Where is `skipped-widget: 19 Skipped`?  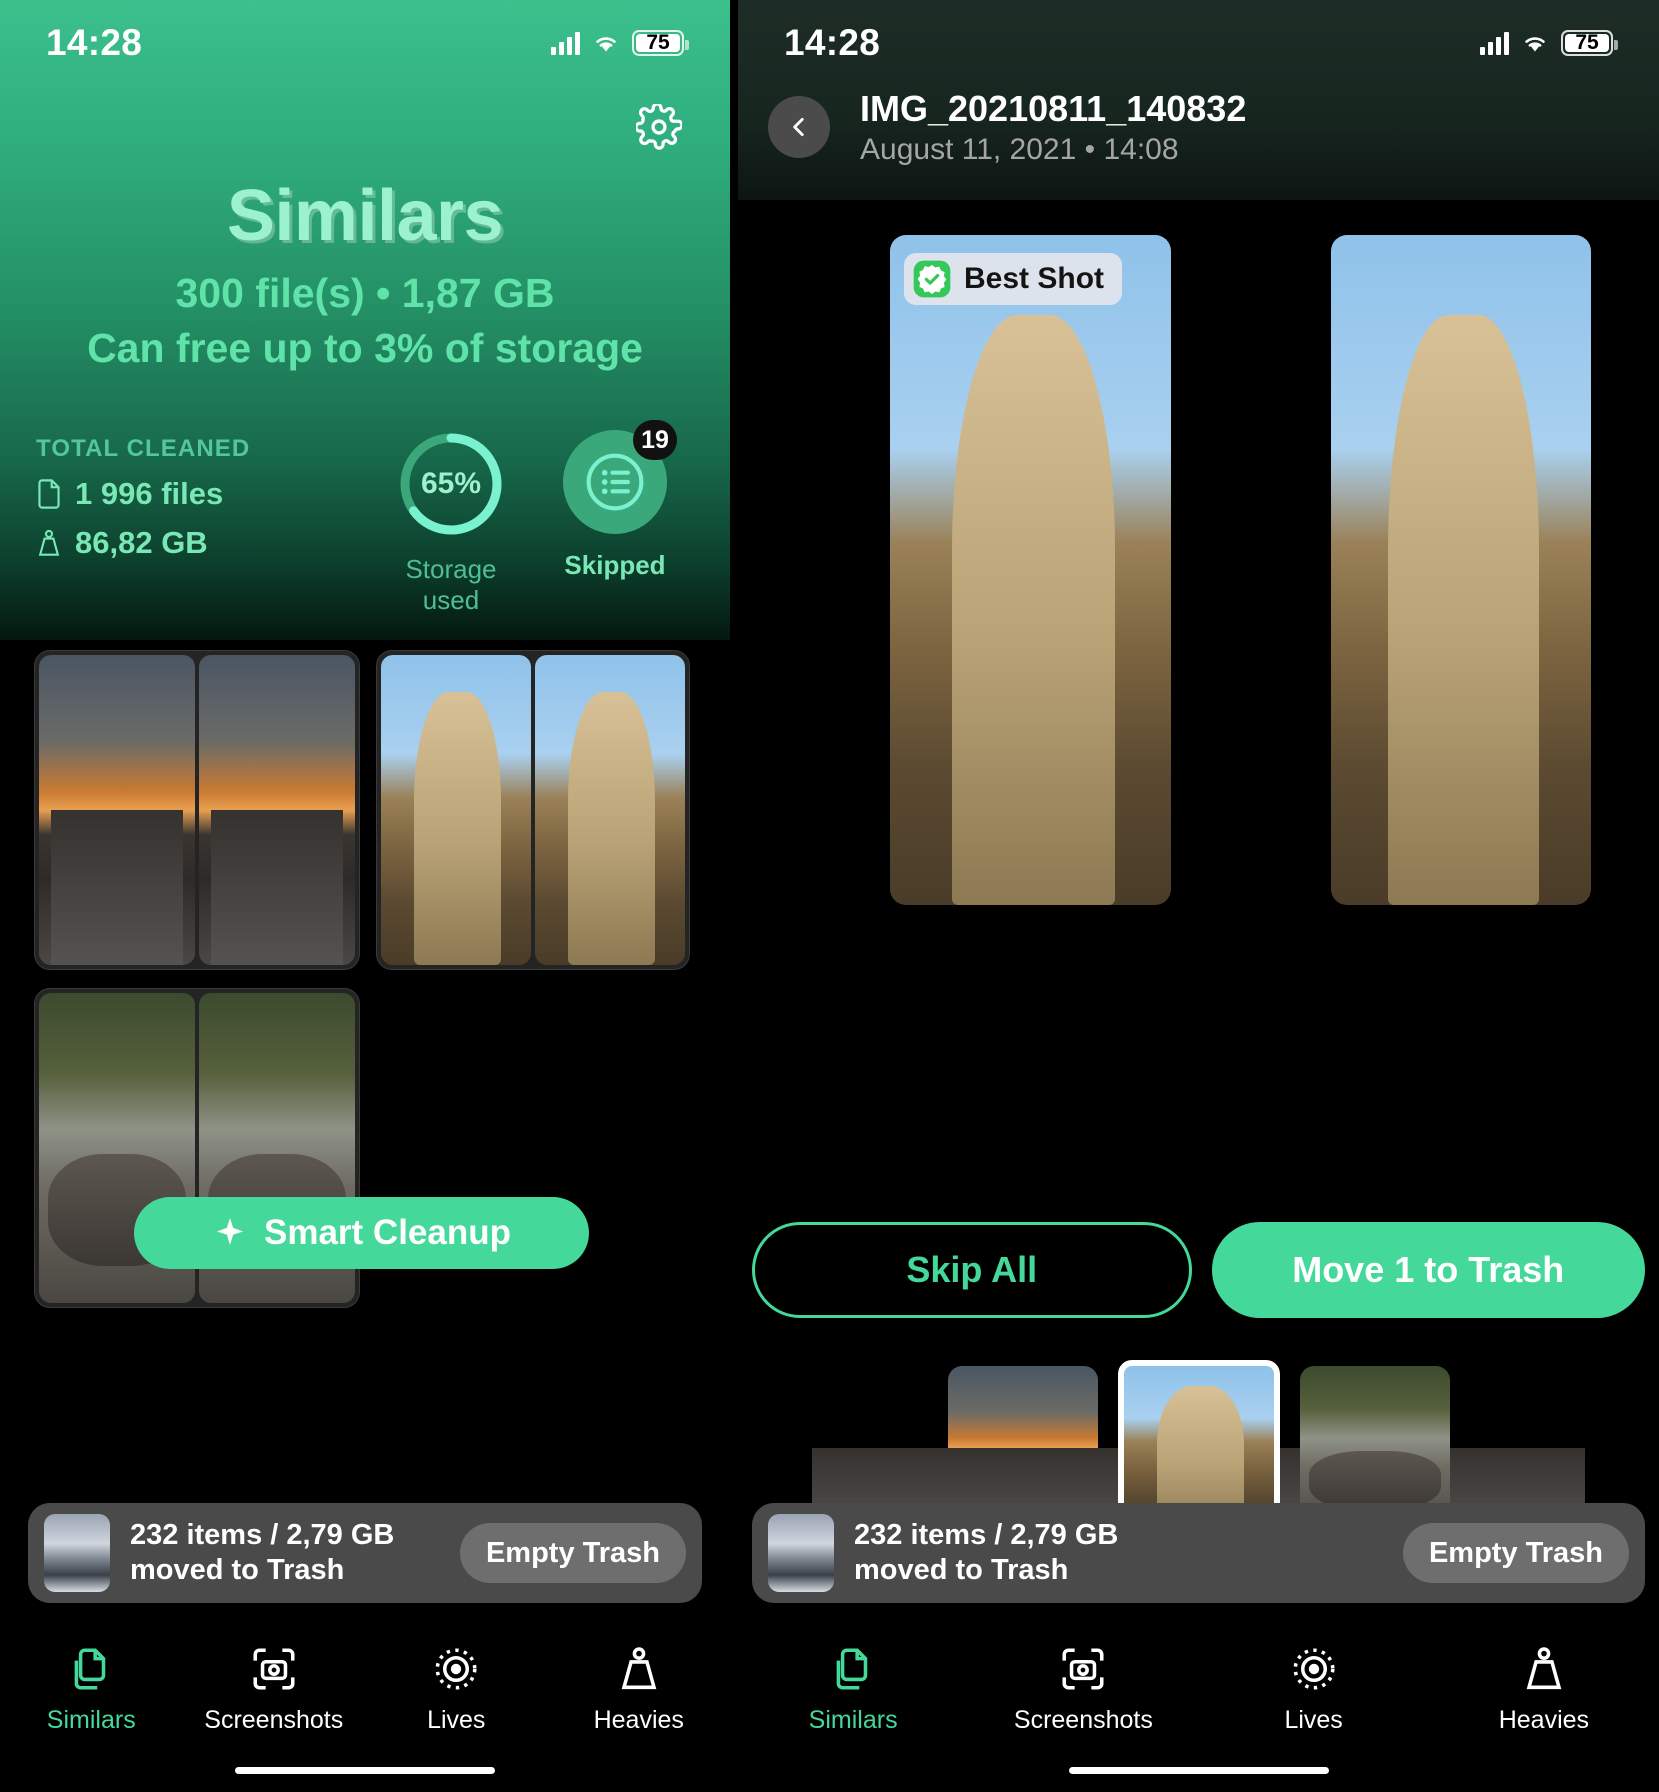 skipped-widget: 19 Skipped is located at coordinates (615, 500).